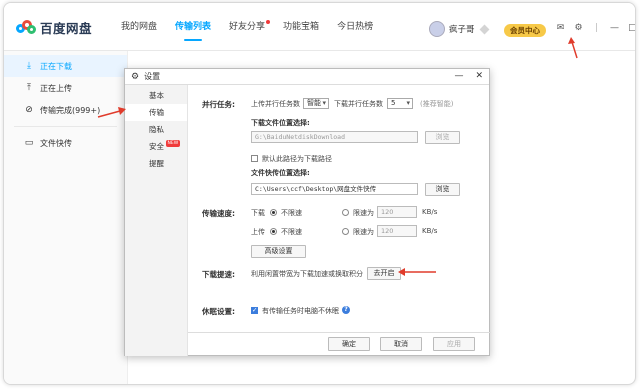  I want to click on arrow-to-boost-button, so click(417, 272).